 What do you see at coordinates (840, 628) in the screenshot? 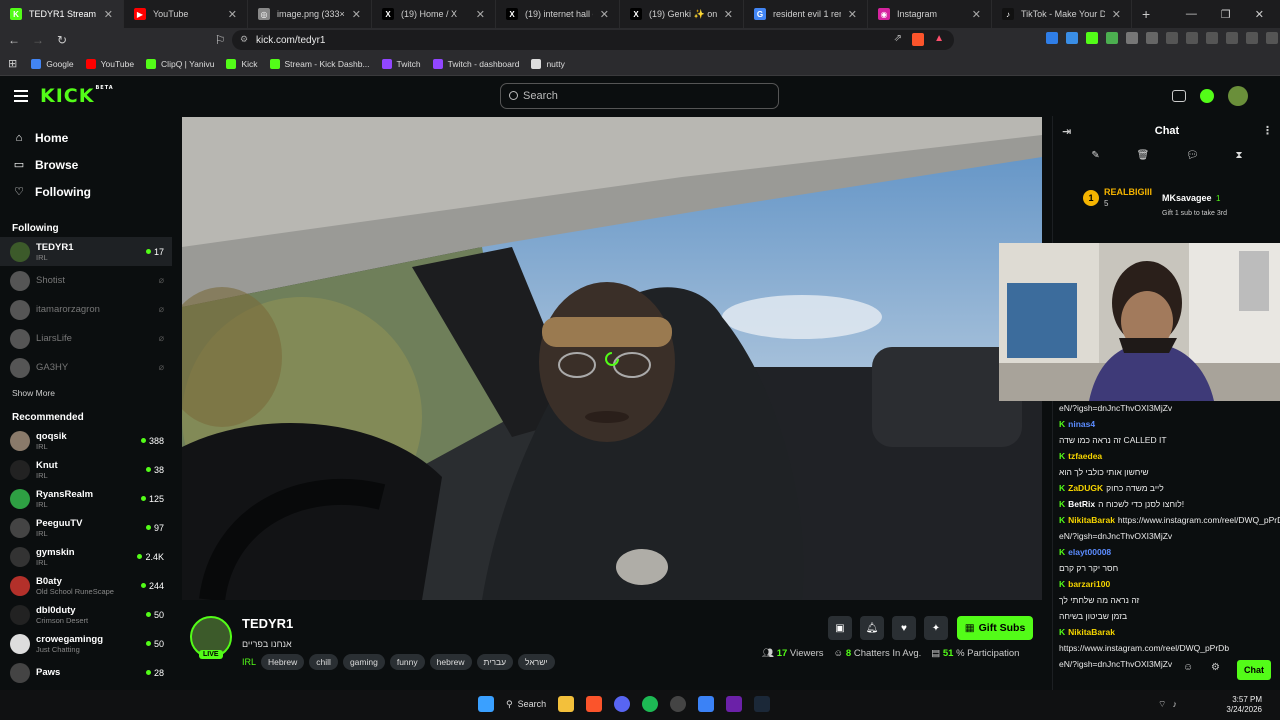
I see `theater-mode-button: ▣` at bounding box center [840, 628].